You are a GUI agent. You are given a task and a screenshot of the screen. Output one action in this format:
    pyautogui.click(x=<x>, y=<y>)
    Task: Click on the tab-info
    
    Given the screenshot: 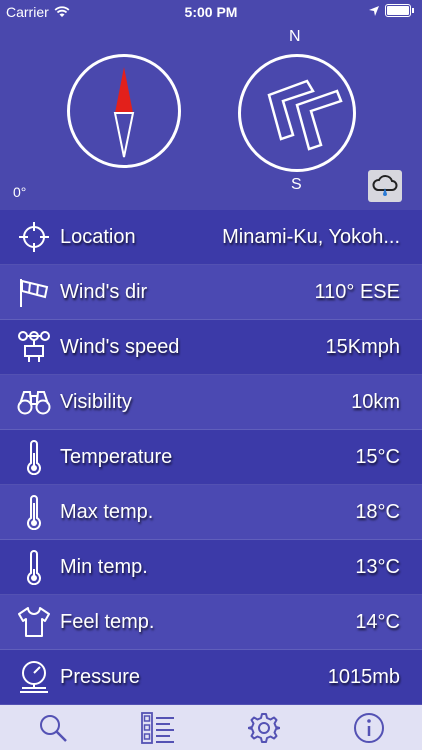 What is the action you would take?
    pyautogui.click(x=369, y=728)
    